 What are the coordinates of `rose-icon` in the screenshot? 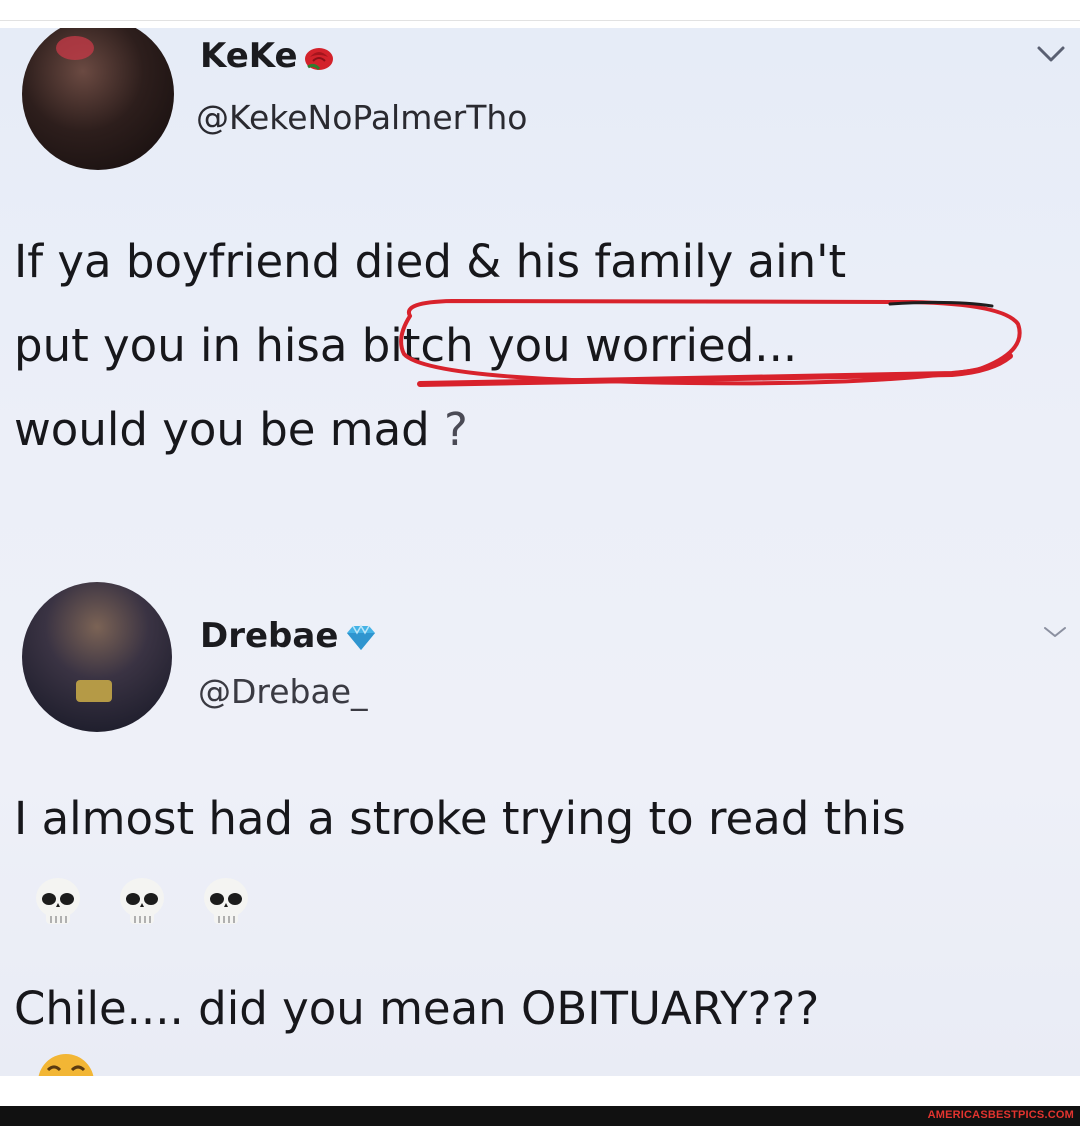 It's located at (318, 58).